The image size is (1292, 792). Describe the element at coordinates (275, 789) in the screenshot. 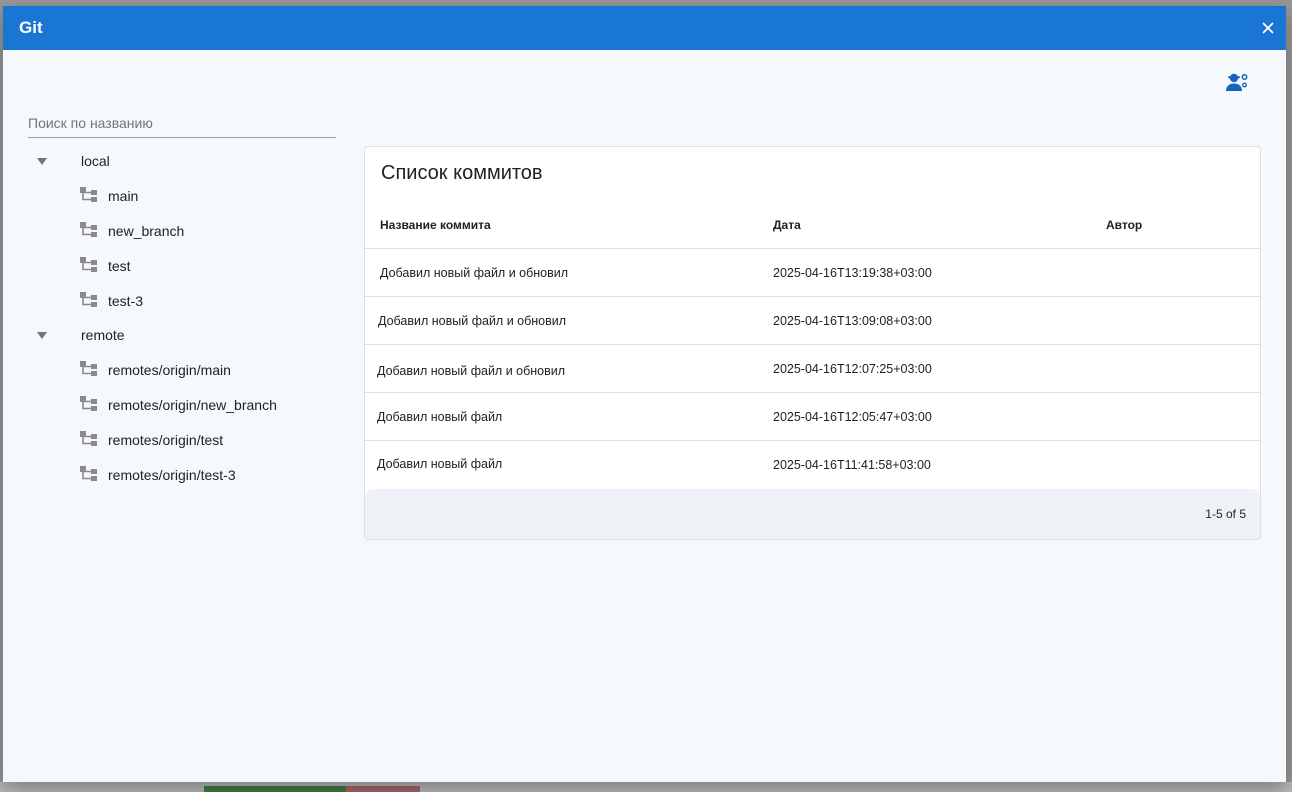

I see `background-green-block` at that location.